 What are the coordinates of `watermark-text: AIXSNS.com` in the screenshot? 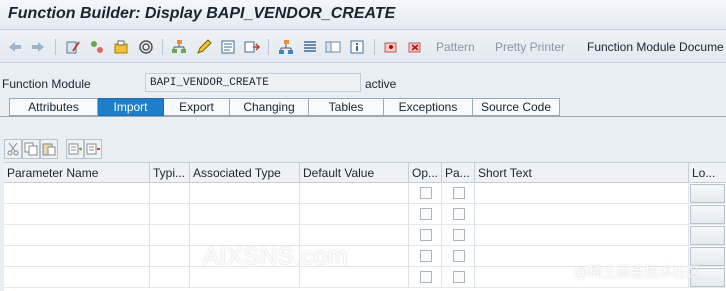 It's located at (276, 256).